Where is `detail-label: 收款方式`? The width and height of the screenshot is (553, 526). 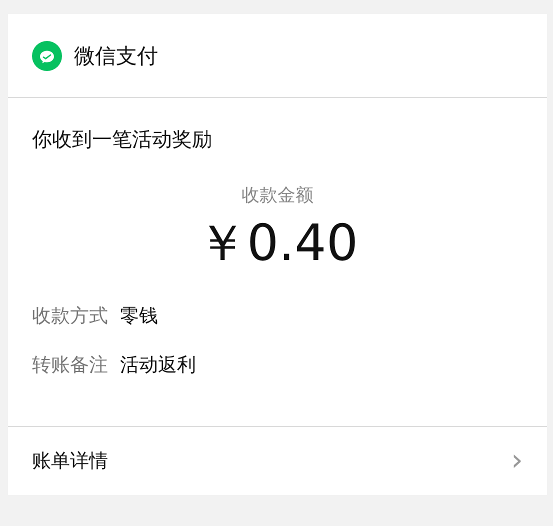 detail-label: 收款方式 is located at coordinates (70, 316).